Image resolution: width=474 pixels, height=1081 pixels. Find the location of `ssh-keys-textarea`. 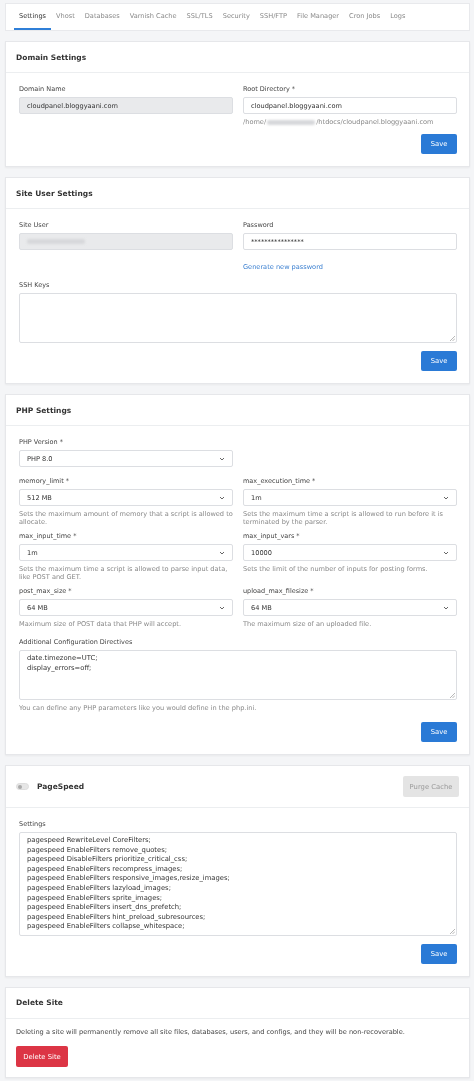

ssh-keys-textarea is located at coordinates (238, 318).